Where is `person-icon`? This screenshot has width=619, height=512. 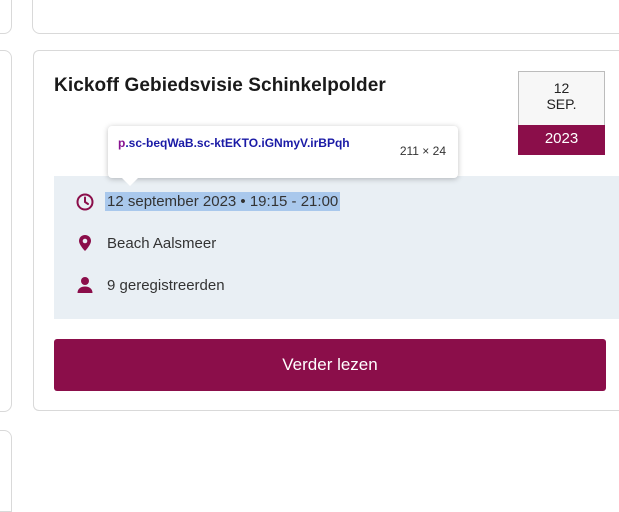
person-icon is located at coordinates (85, 285).